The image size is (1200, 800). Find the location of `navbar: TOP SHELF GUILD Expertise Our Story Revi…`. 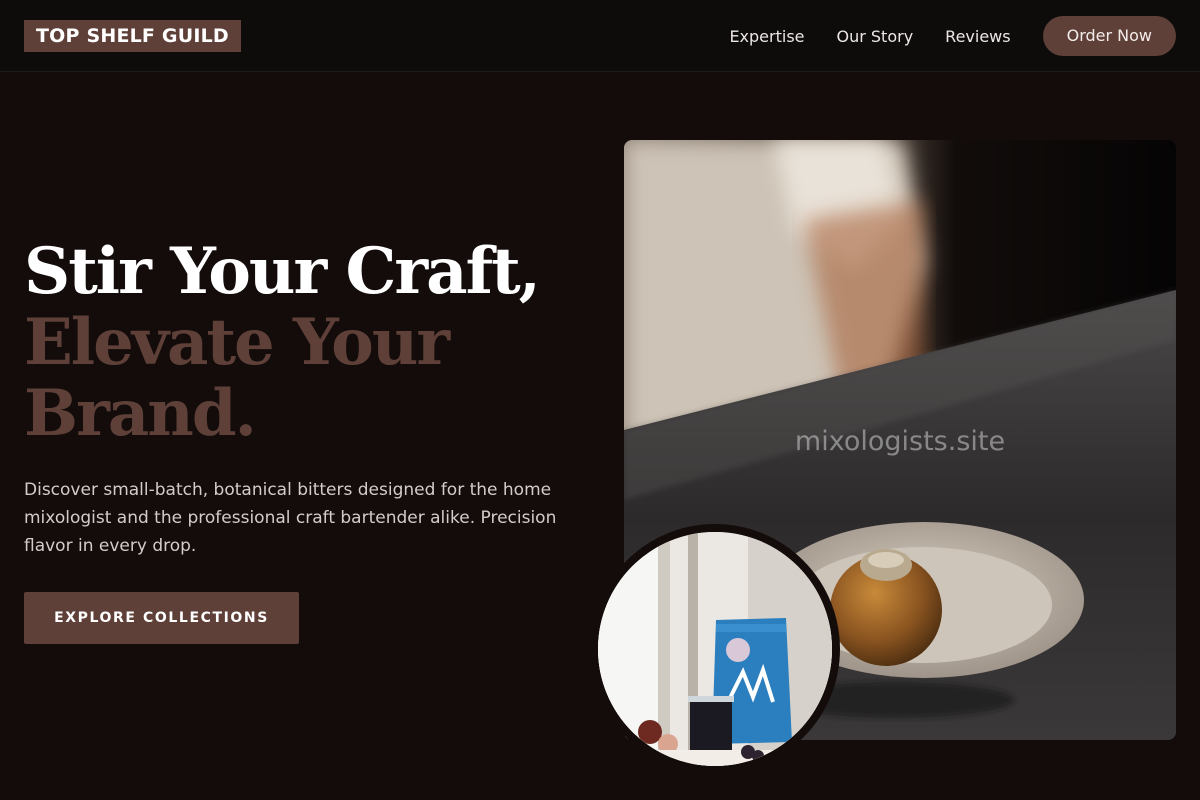

navbar: TOP SHELF GUILD Expertise Our Story Revi… is located at coordinates (600, 36).